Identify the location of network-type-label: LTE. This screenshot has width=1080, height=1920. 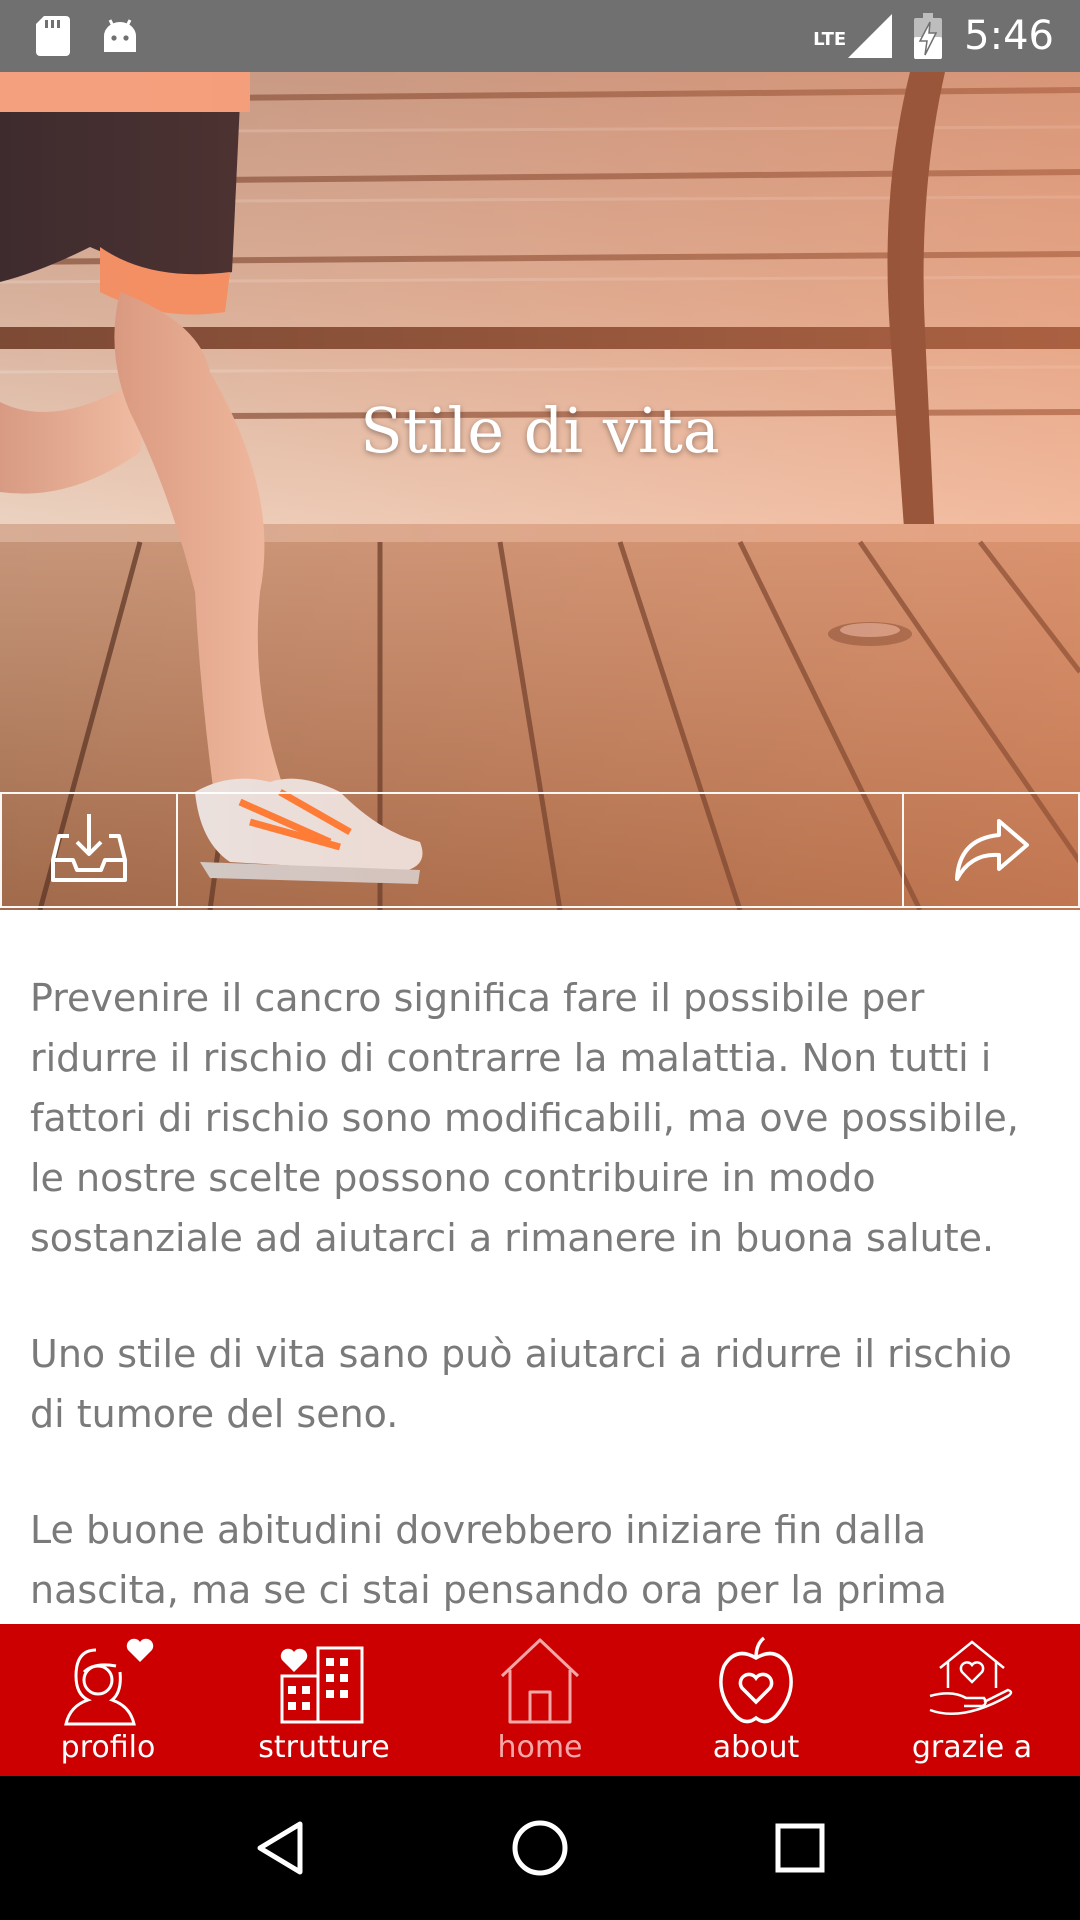
(830, 39).